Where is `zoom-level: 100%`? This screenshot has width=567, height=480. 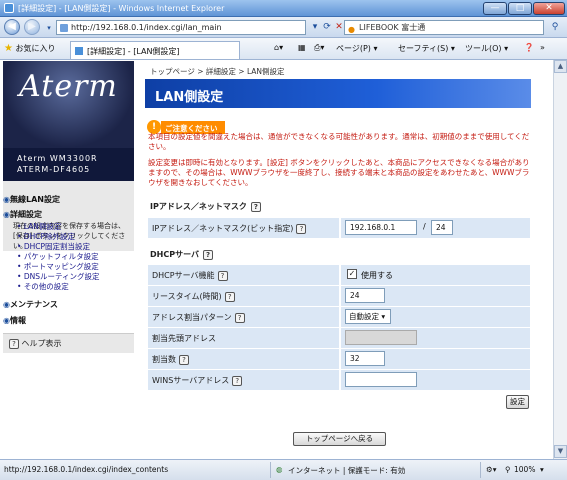
zoom-level: 100% is located at coordinates (524, 469).